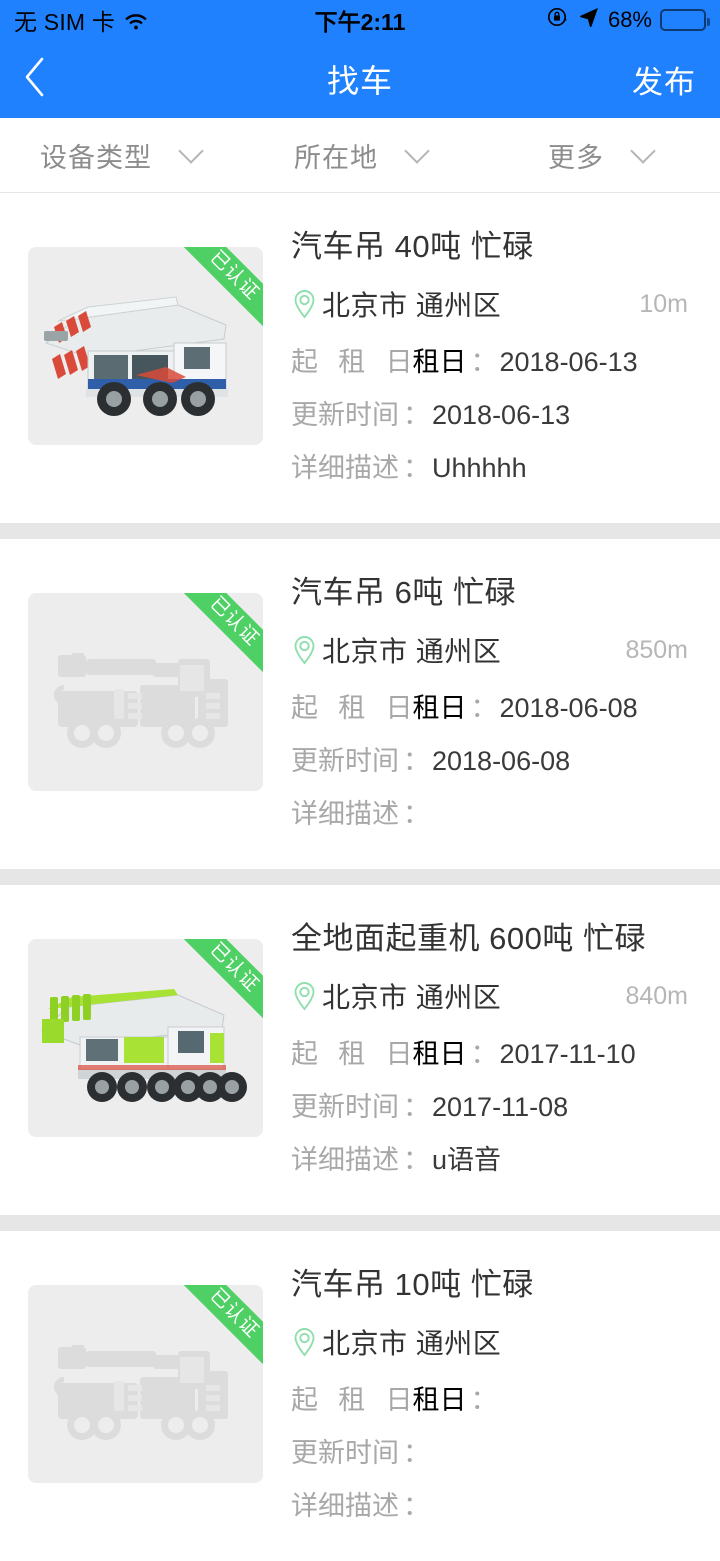  I want to click on battery-icon, so click(685, 20).